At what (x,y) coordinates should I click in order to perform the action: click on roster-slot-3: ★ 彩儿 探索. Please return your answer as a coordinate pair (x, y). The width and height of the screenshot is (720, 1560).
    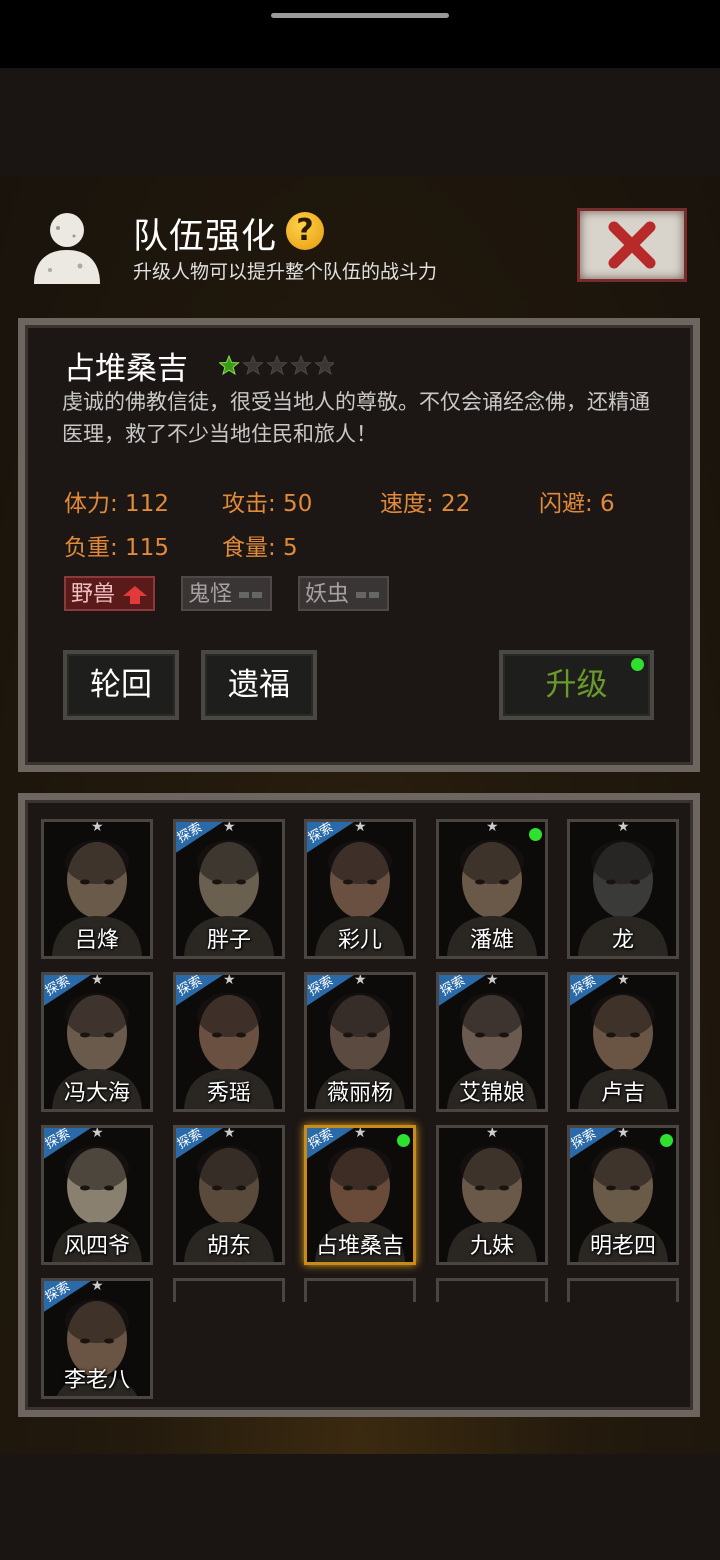
    Looking at the image, I should click on (360, 889).